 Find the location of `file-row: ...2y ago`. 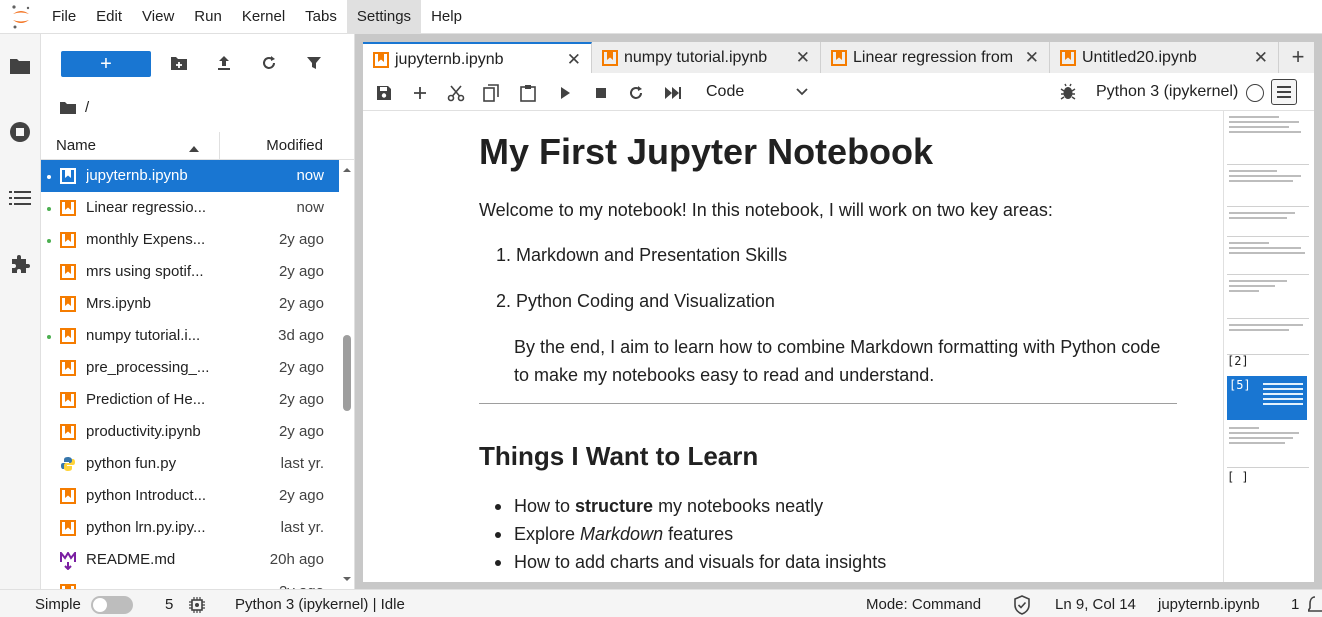

file-row: ...2y ago is located at coordinates (190, 582).